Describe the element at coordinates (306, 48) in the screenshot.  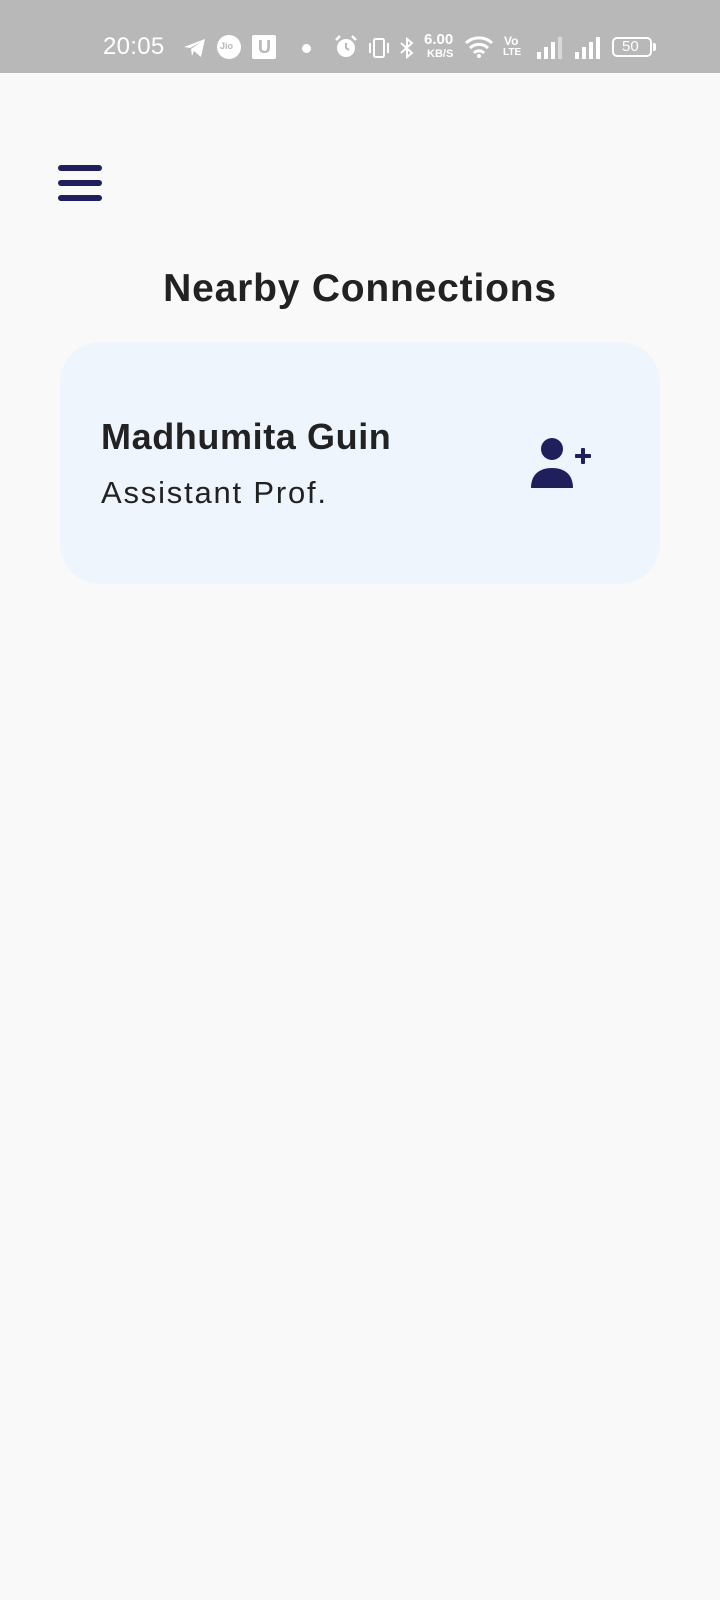
I see `dot-icon` at that location.